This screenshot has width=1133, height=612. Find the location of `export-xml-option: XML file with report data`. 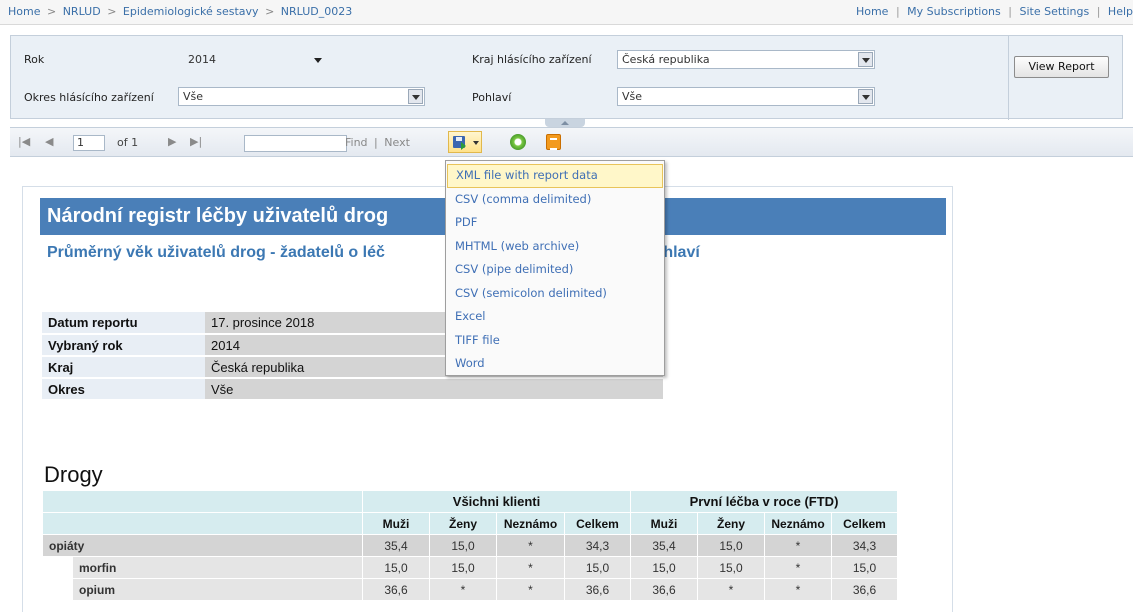

export-xml-option: XML file with report data is located at coordinates (555, 176).